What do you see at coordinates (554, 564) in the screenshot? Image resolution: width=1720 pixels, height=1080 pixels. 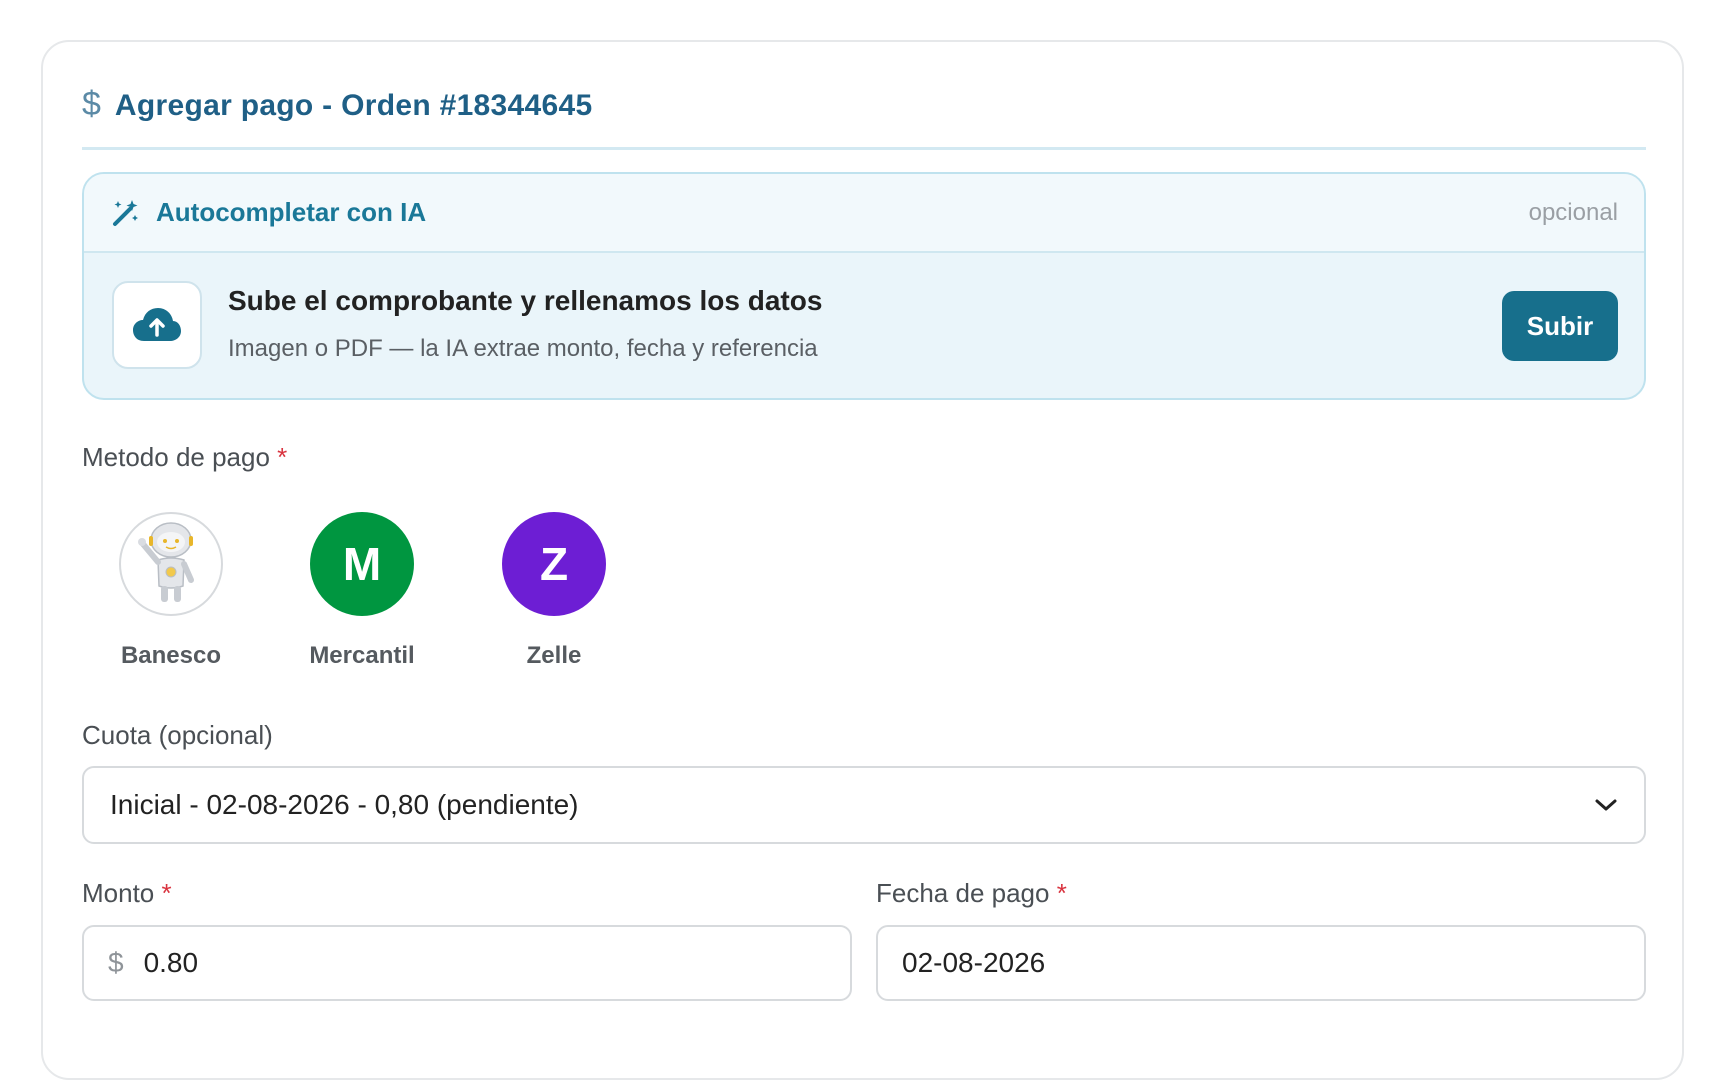 I see `zelle-avatar: Z` at bounding box center [554, 564].